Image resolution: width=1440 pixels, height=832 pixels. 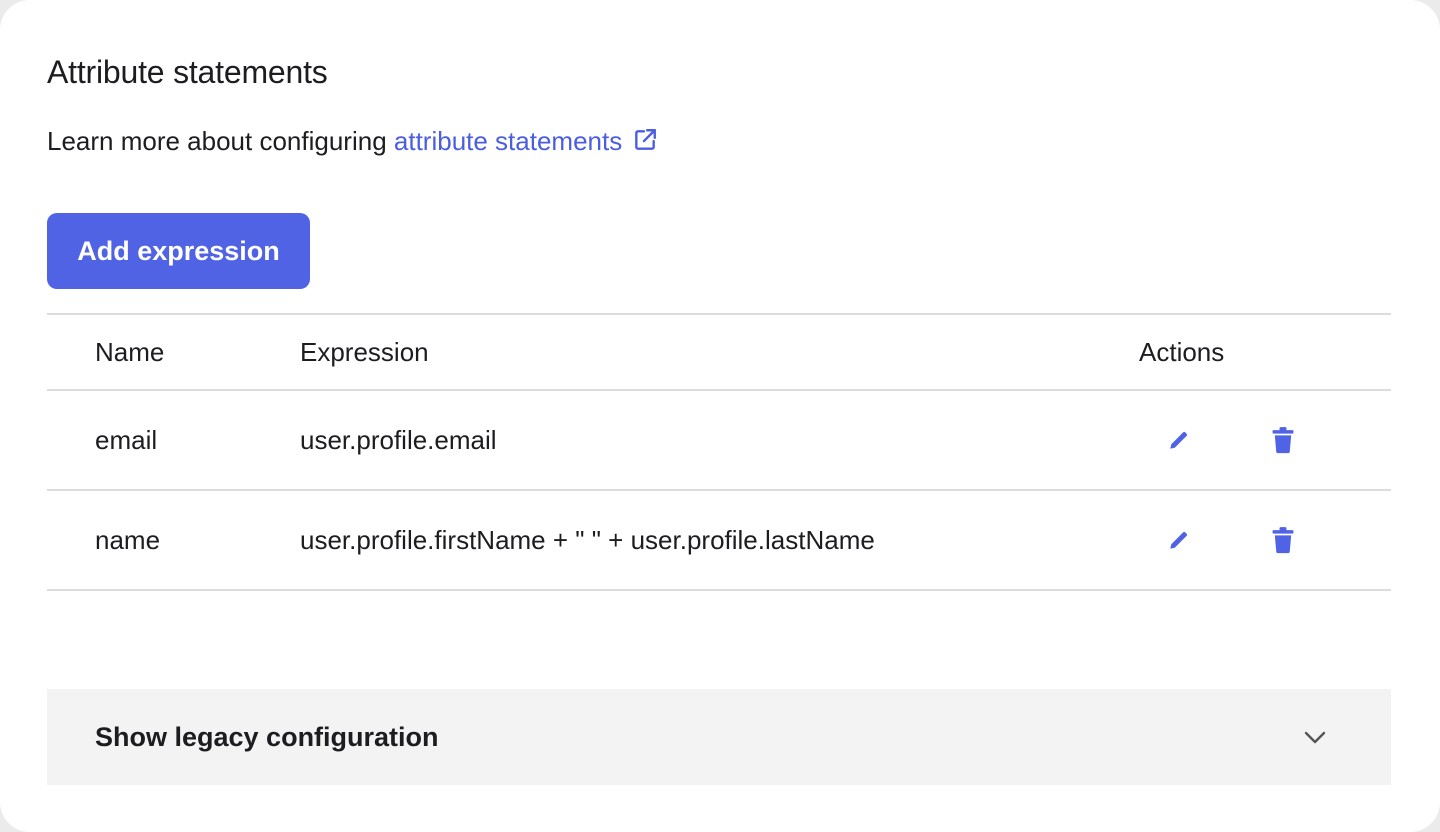 What do you see at coordinates (1315, 737) in the screenshot?
I see `chevron-down-icon` at bounding box center [1315, 737].